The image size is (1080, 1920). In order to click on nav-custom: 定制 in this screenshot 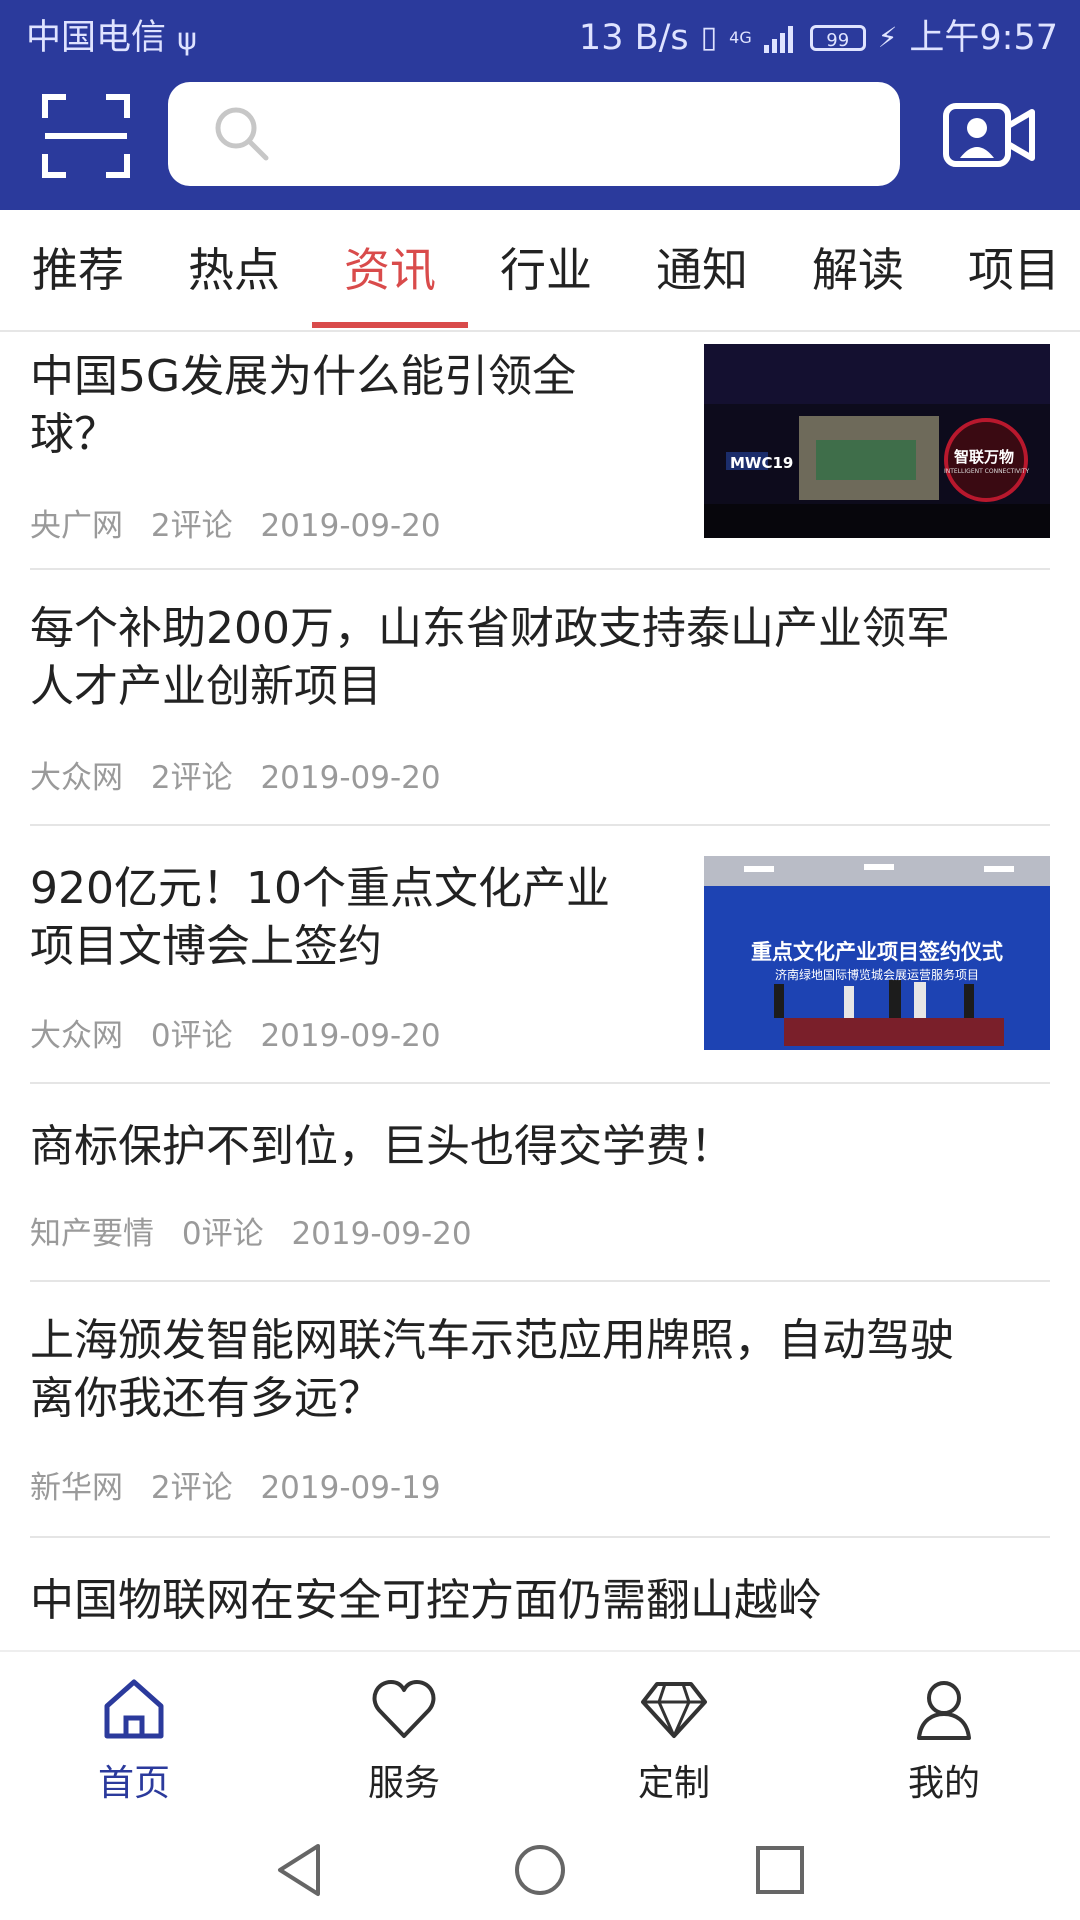, I will do `click(674, 1737)`.